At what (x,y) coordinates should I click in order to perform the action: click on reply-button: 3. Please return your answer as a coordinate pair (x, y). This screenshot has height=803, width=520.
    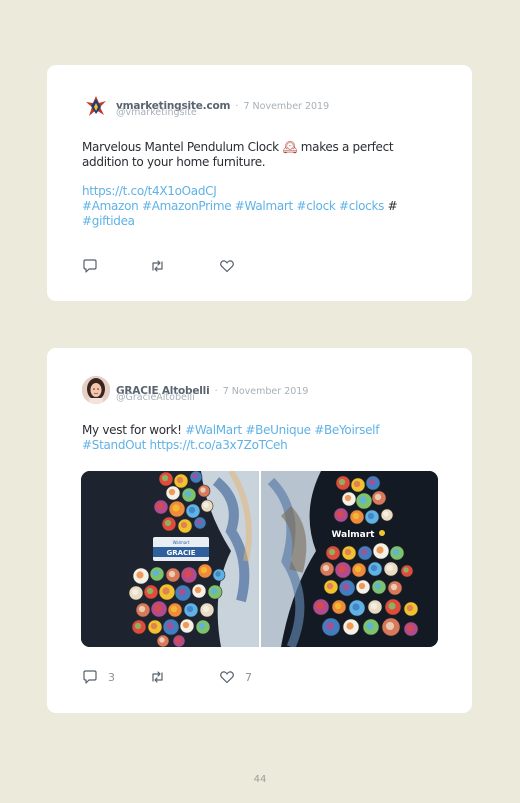
    Looking at the image, I should click on (98, 677).